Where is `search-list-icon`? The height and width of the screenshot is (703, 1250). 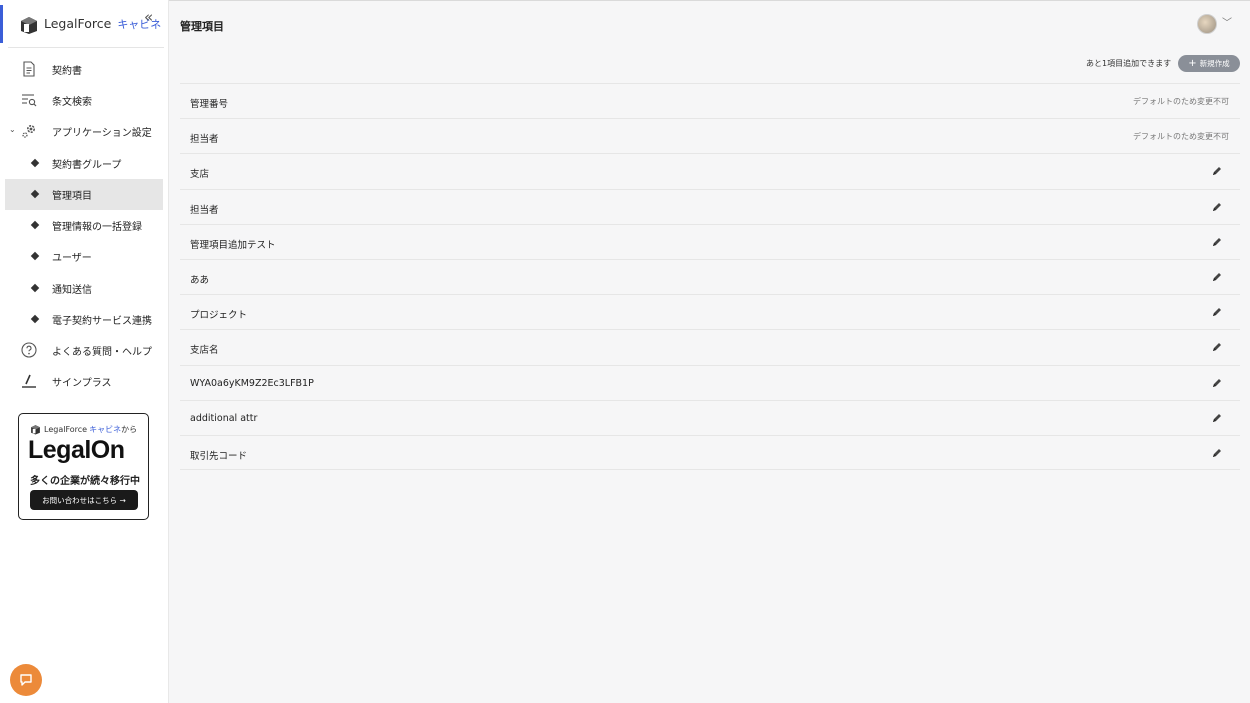 search-list-icon is located at coordinates (29, 100).